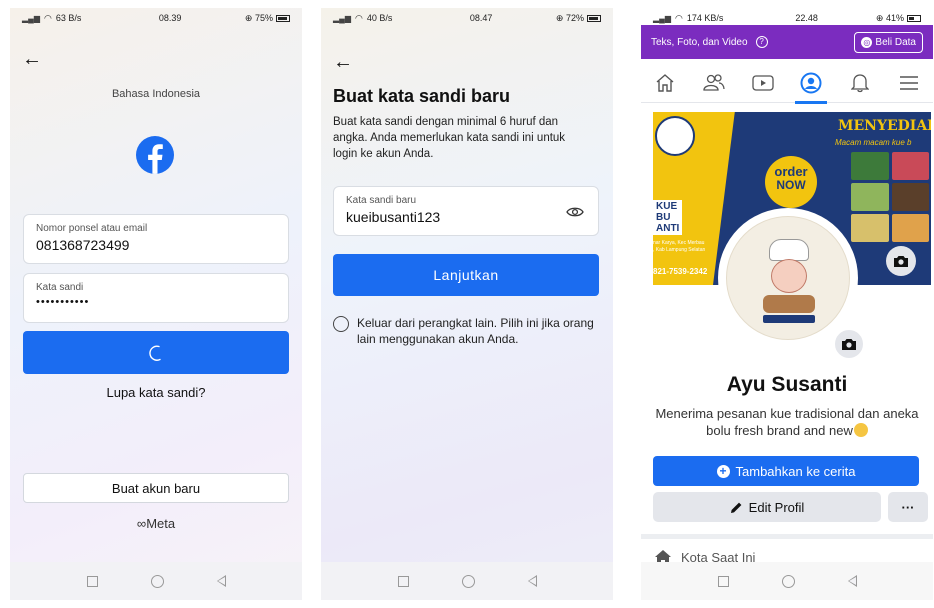 This screenshot has width=934, height=608. I want to click on bell-icon, so click(859, 82).